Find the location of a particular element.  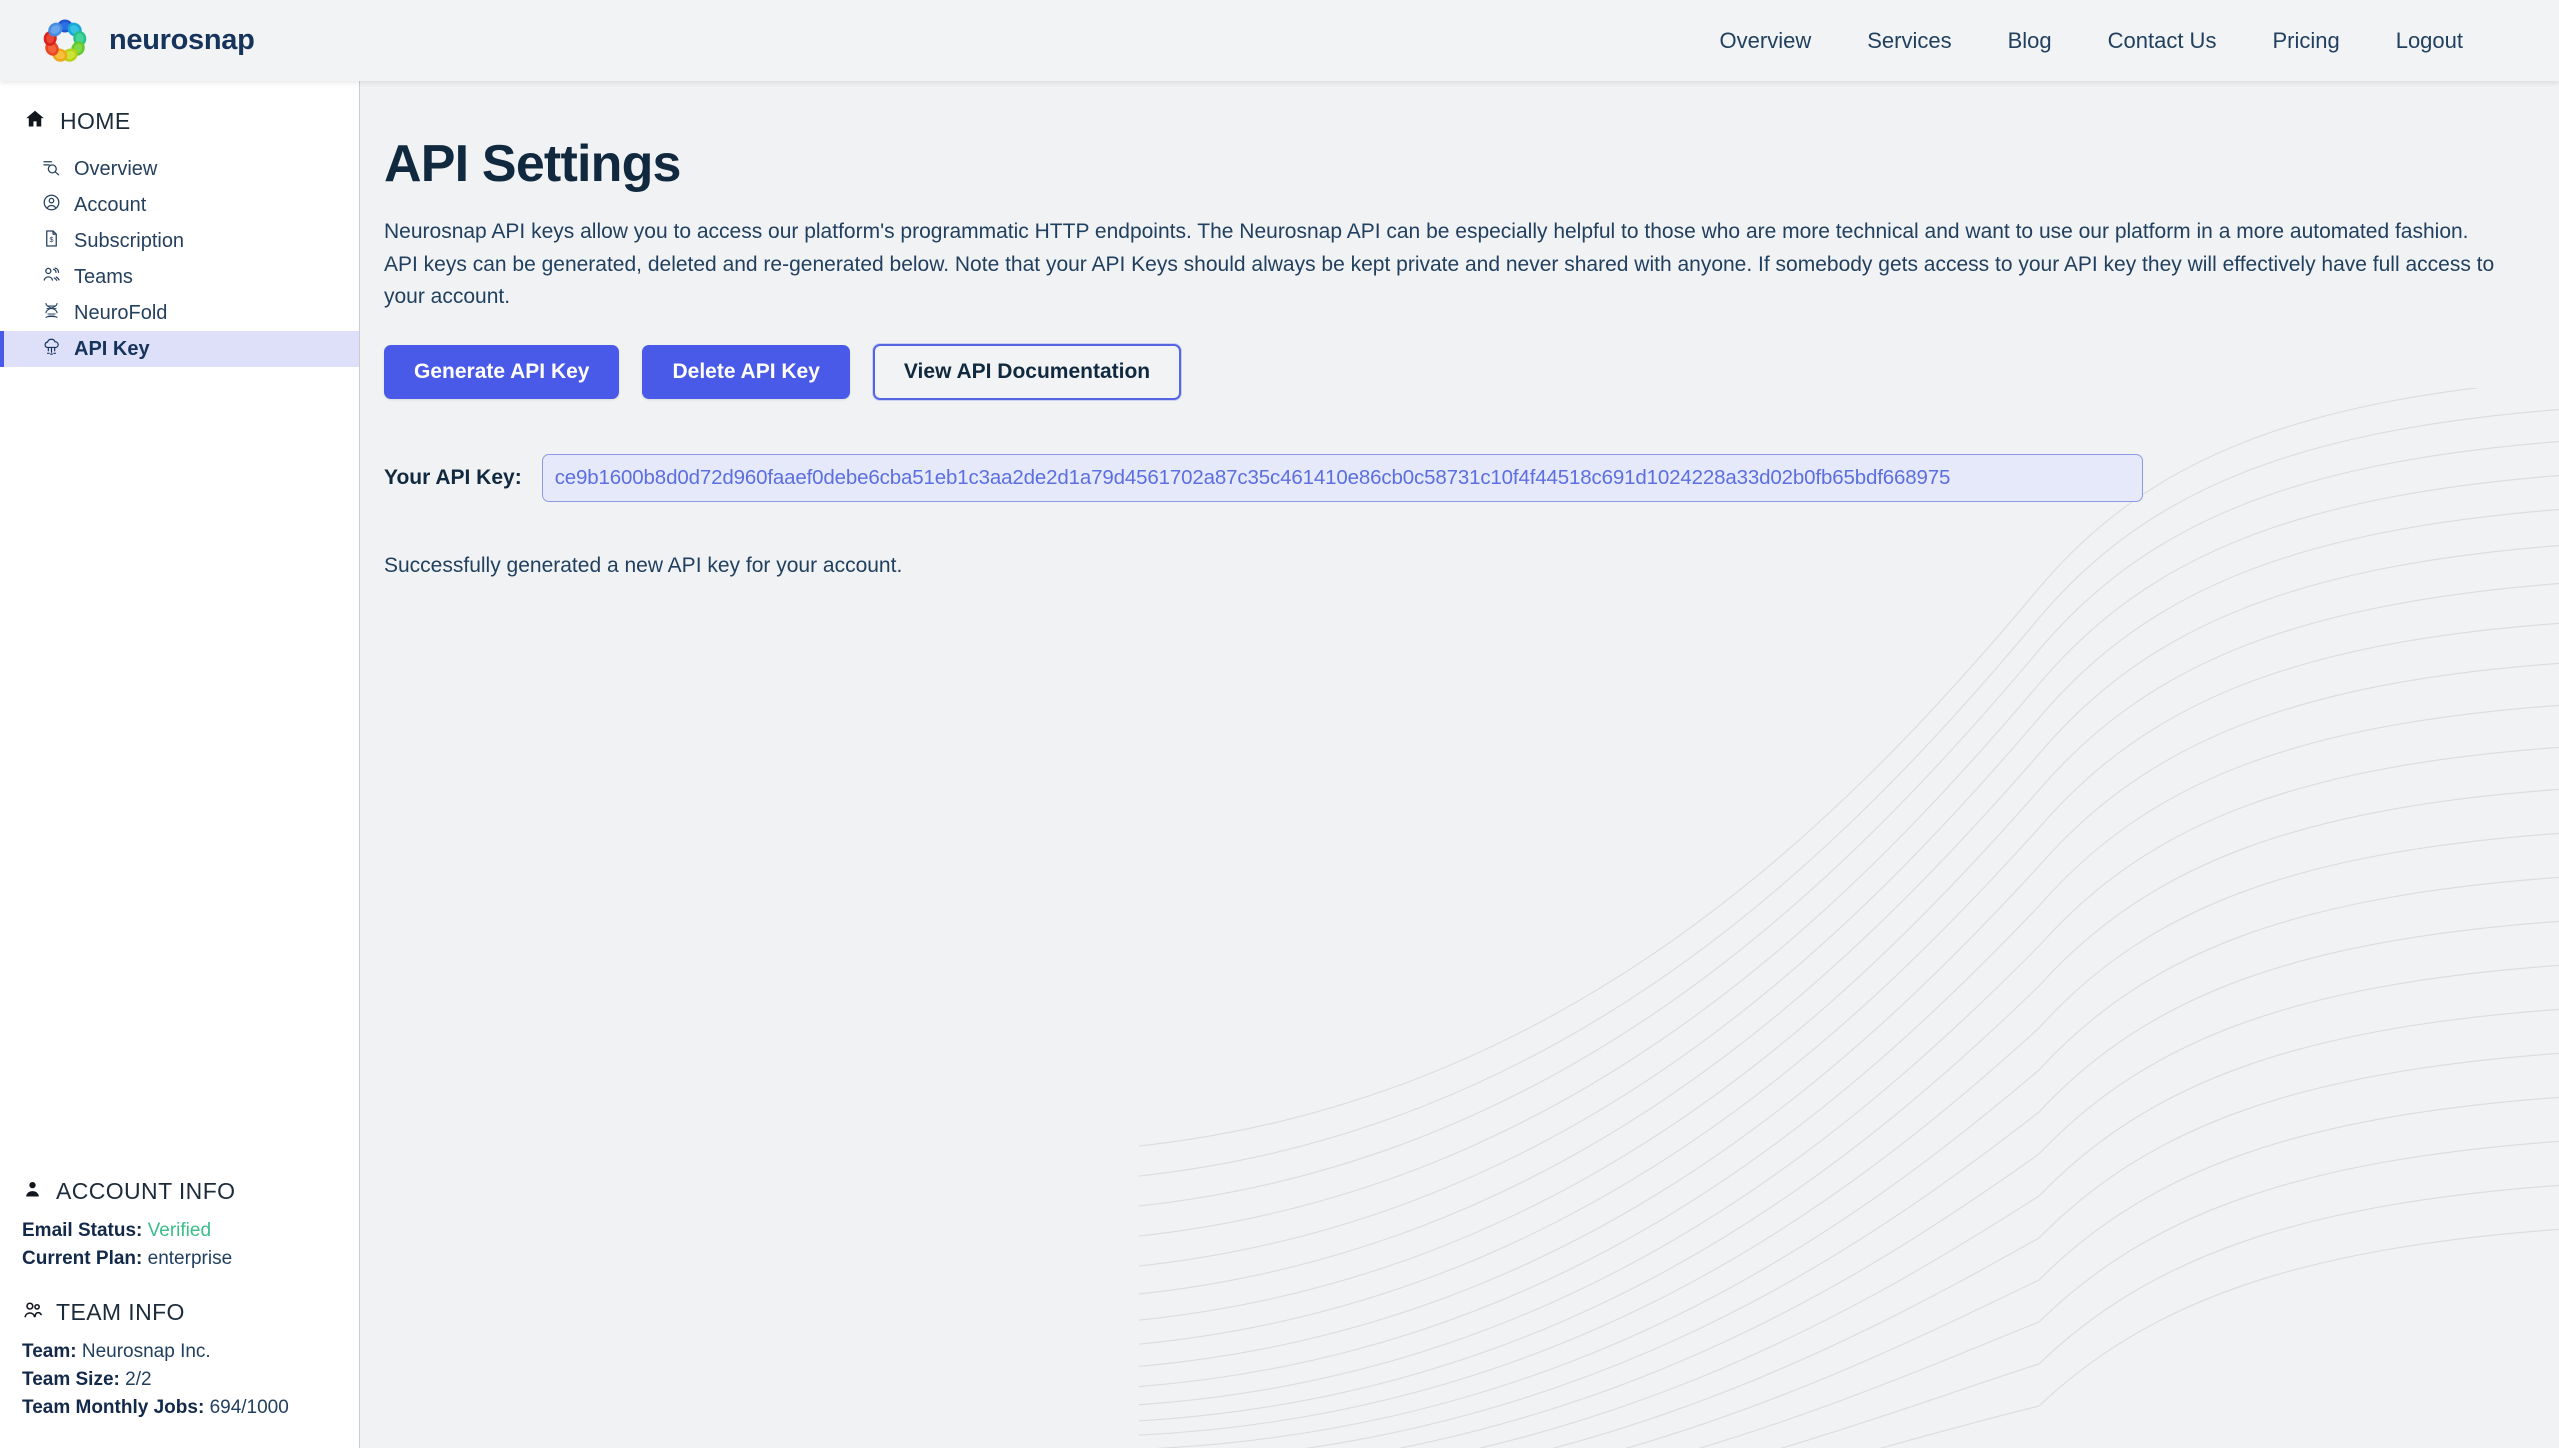

api-key-input is located at coordinates (1342, 477).